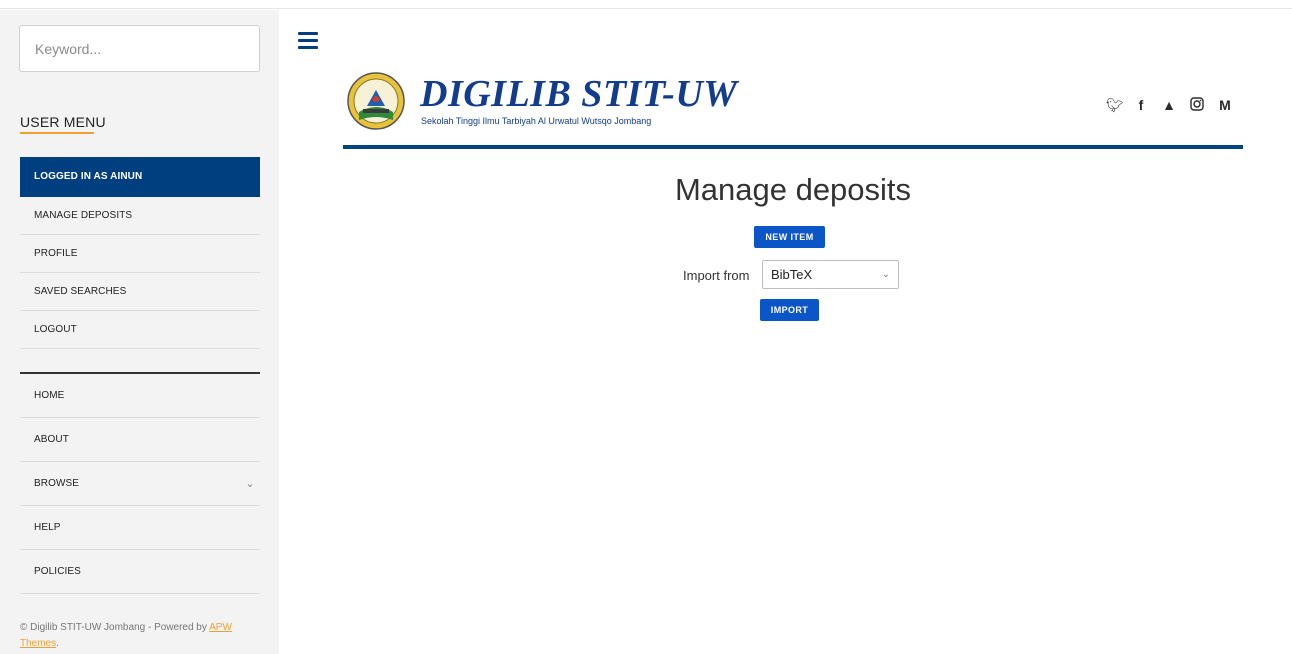  I want to click on header-divider, so click(793, 147).